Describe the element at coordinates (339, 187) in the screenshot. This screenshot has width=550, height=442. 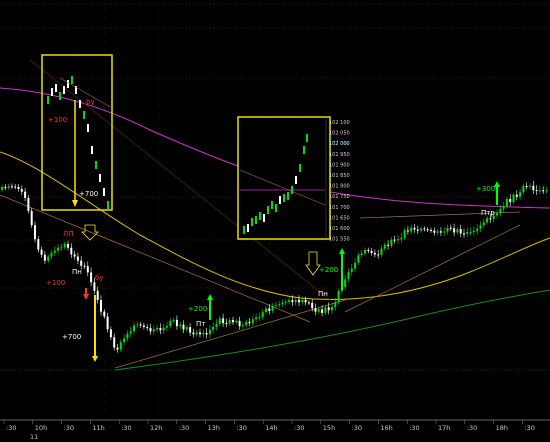
I see `inset-price-label: 101 800` at that location.